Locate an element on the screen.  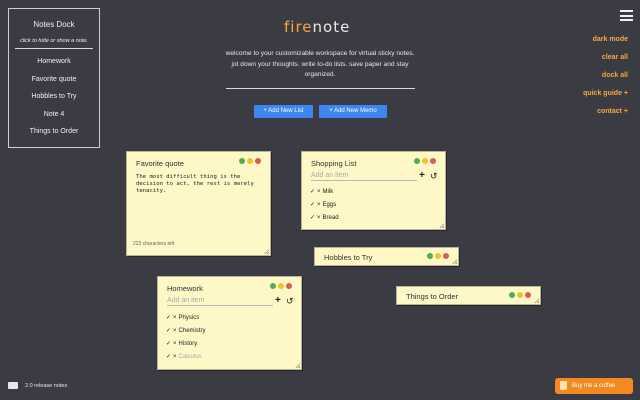
logo-note: note is located at coordinates (331, 27).